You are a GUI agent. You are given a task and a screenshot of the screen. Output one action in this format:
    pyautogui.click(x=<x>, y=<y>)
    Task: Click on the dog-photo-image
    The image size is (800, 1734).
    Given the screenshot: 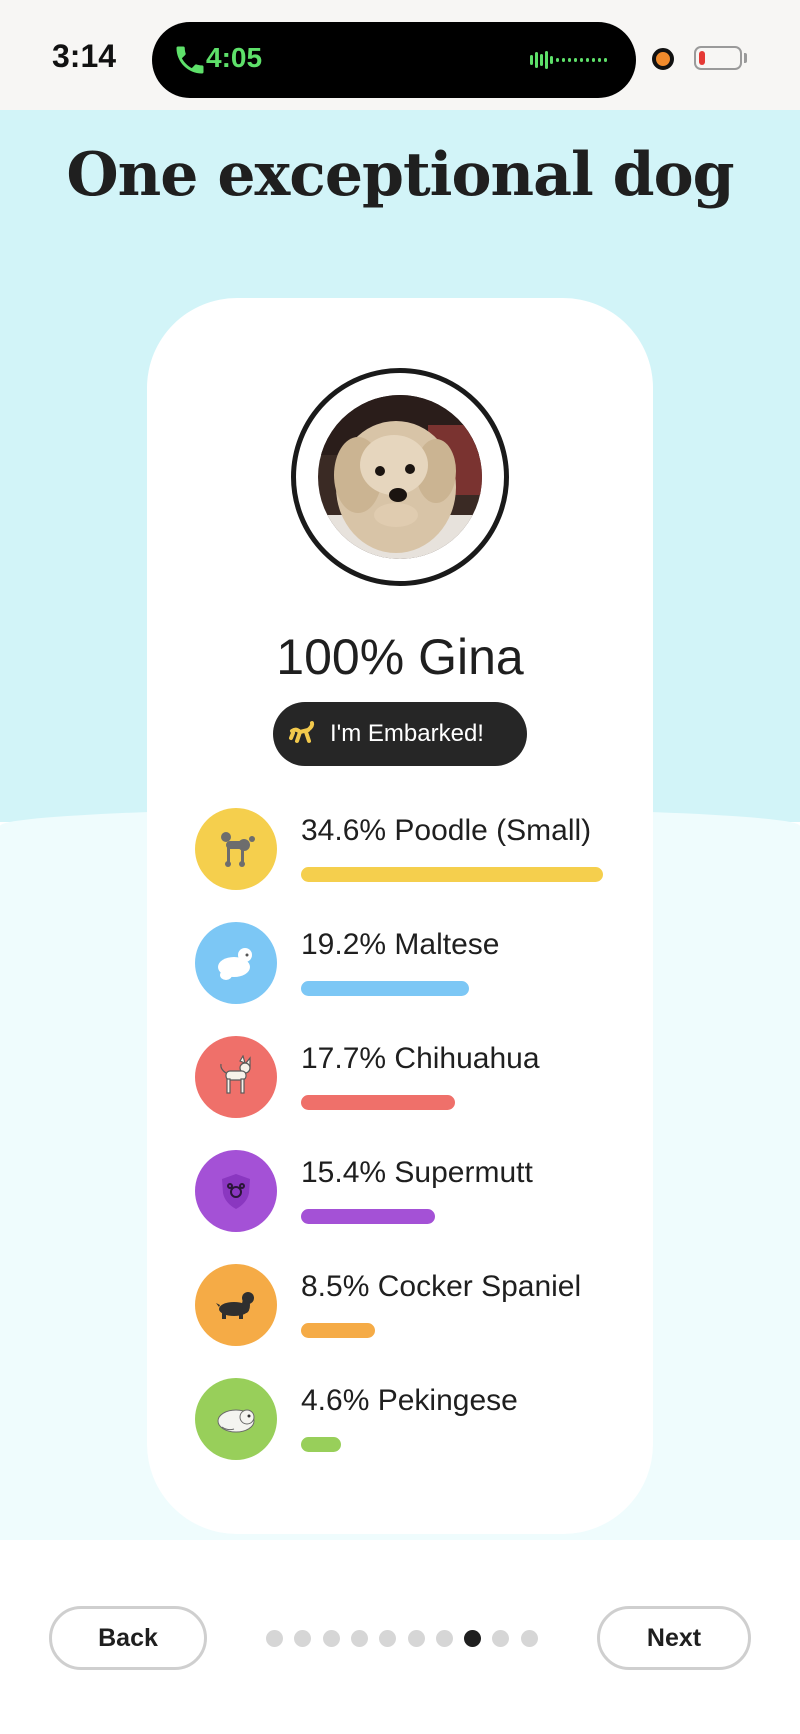 What is the action you would take?
    pyautogui.click(x=400, y=477)
    